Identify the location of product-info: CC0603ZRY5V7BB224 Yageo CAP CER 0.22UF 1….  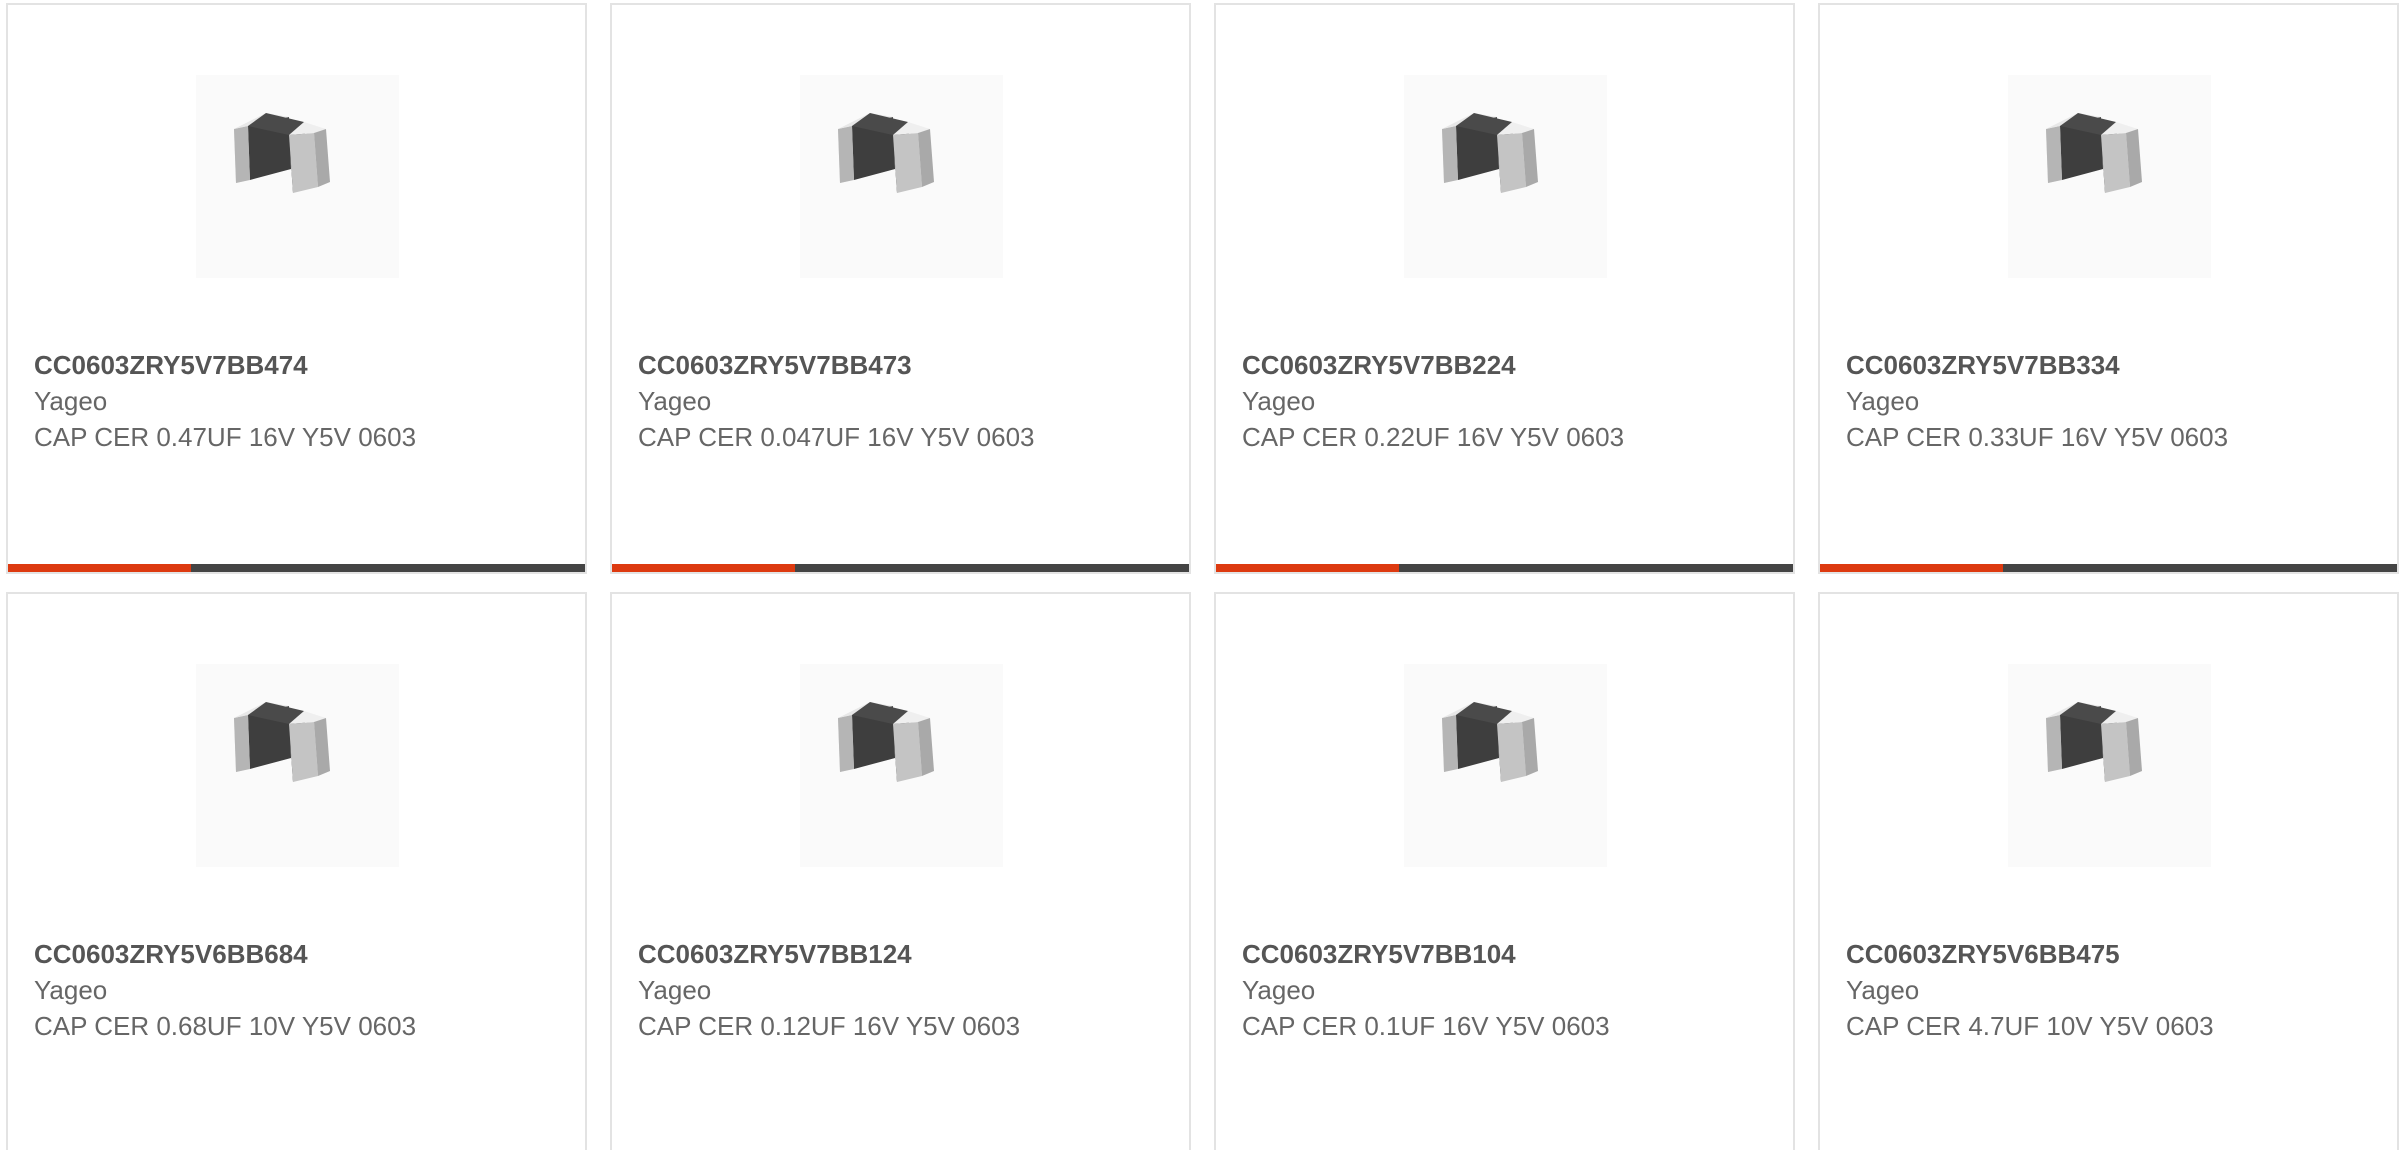
(1462, 401).